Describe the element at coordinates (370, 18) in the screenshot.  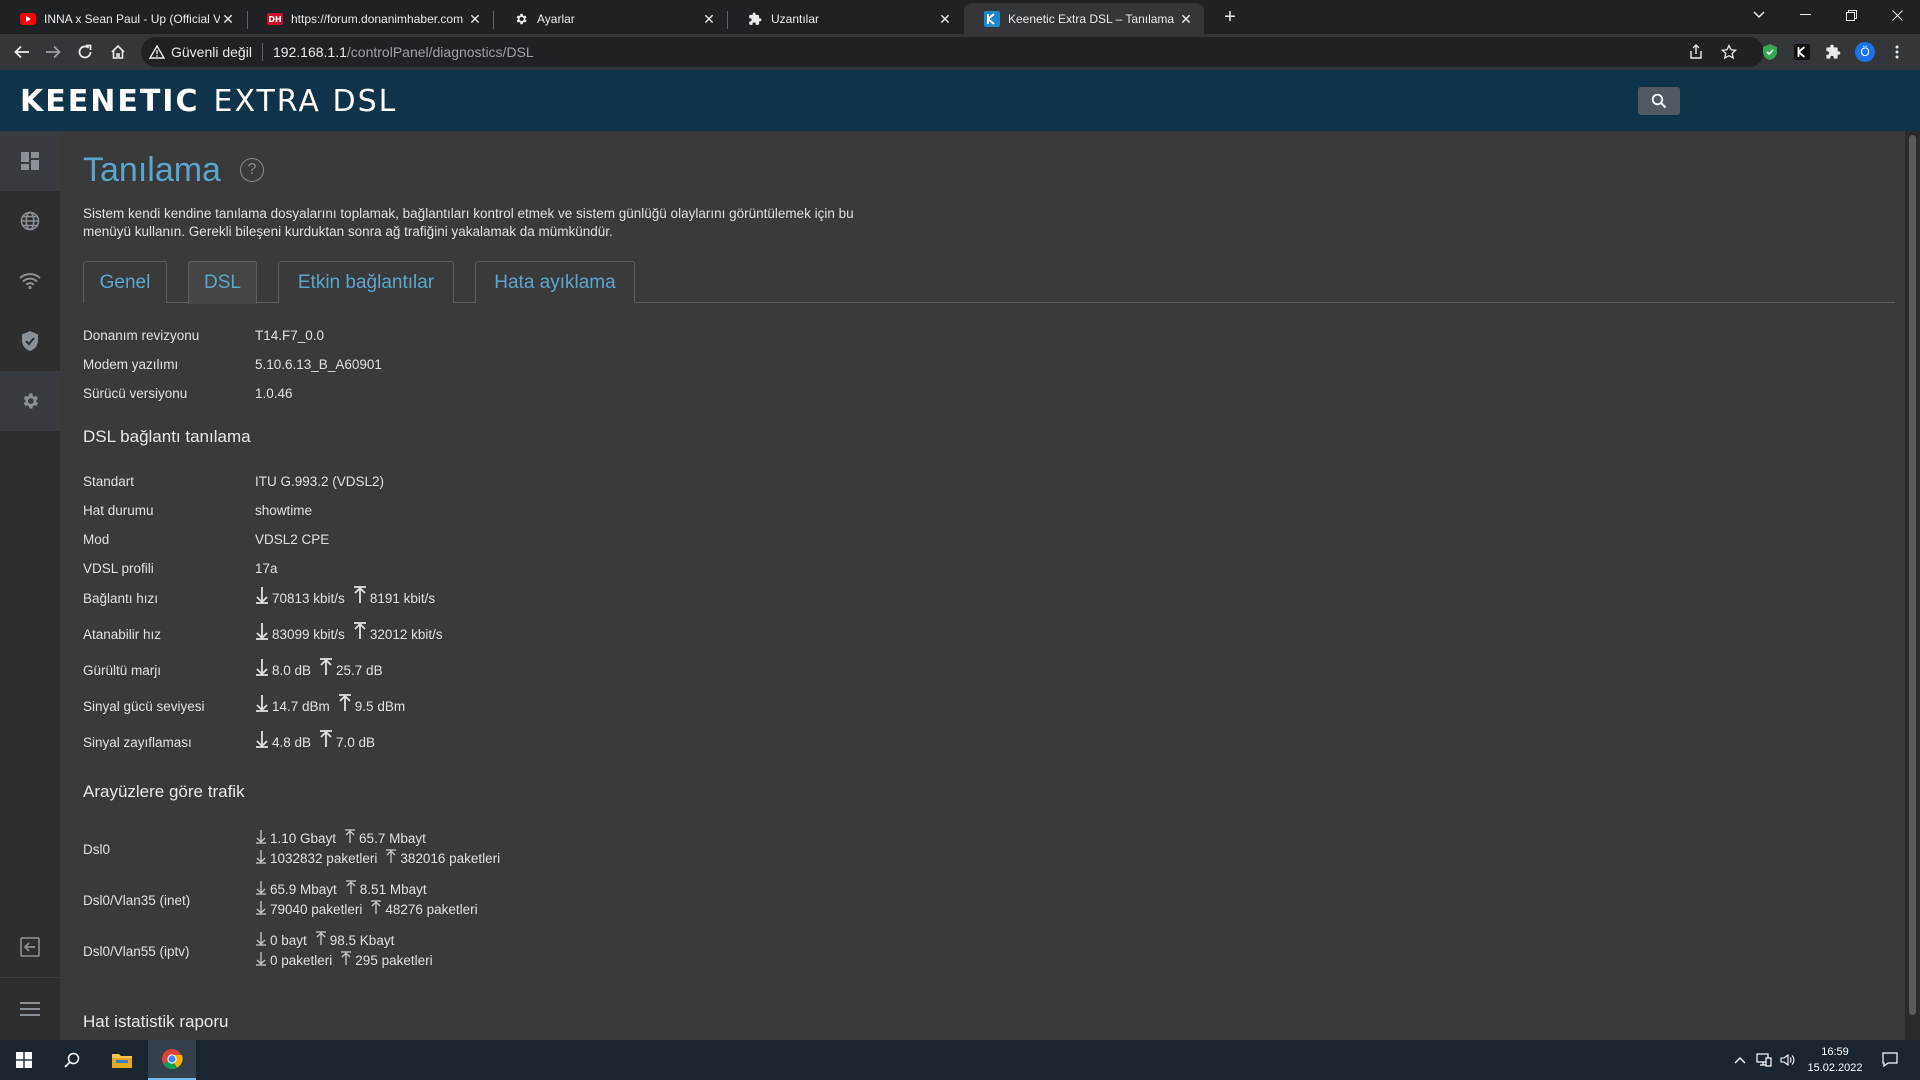
I see `browser-tab-donanimhaber: DH https://forum.donanimhaber.com ✕` at that location.